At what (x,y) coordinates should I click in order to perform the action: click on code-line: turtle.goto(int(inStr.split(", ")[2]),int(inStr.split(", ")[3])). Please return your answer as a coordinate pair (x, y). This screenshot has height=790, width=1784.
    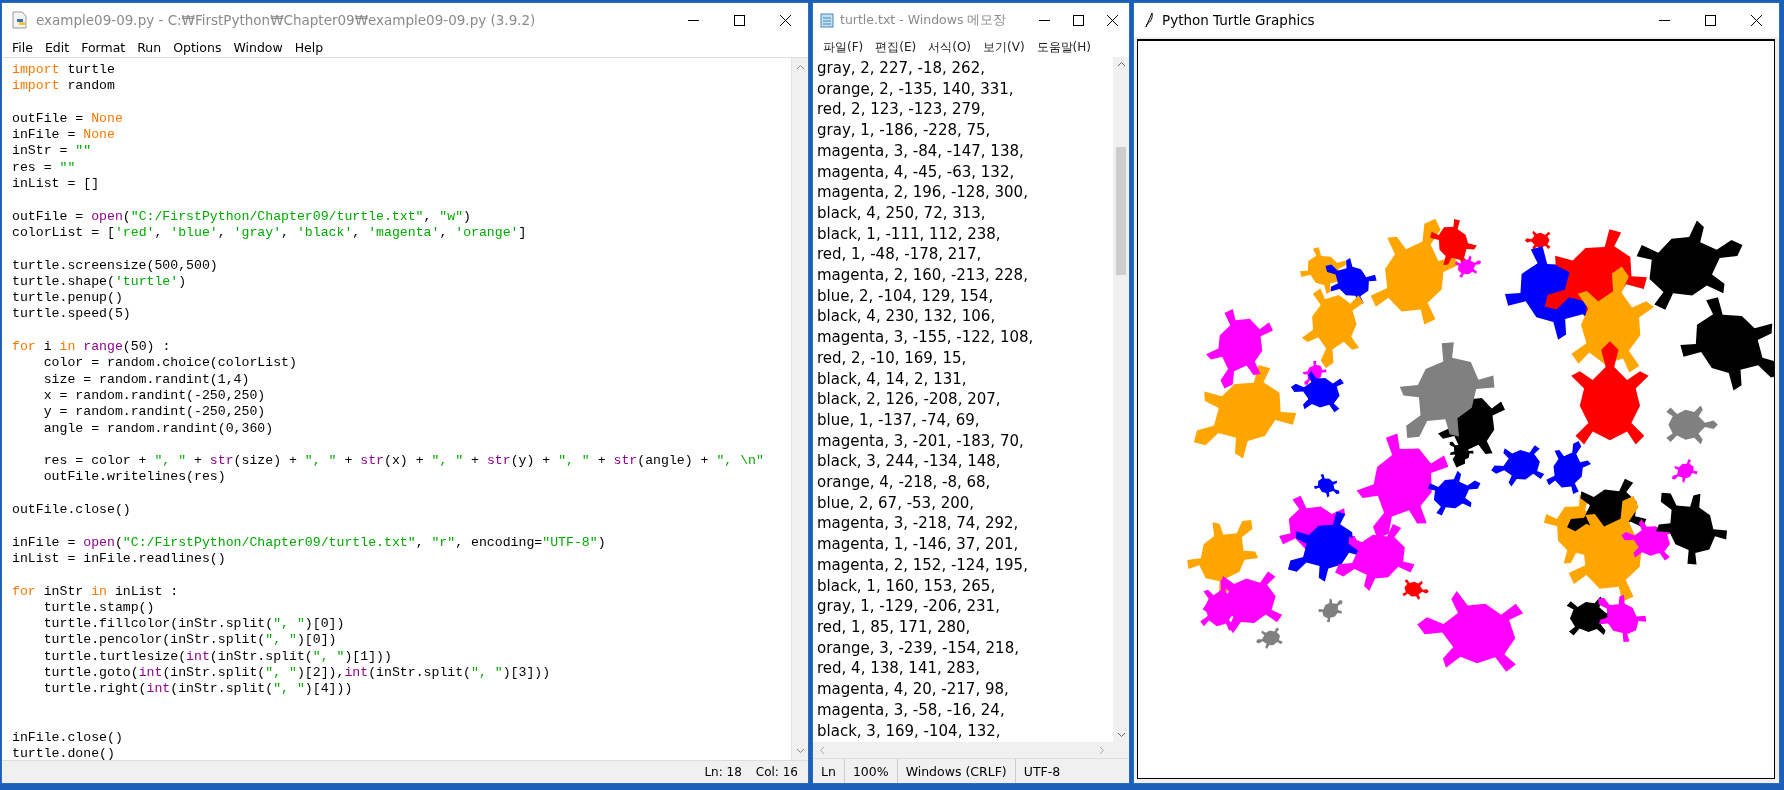
    Looking at the image, I should click on (297, 673).